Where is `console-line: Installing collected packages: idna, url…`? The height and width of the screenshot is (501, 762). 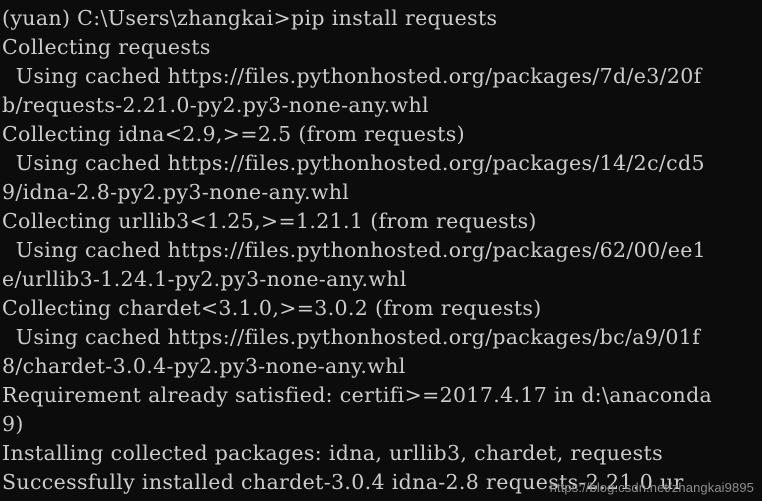 console-line: Installing collected packages: idna, url… is located at coordinates (332, 453).